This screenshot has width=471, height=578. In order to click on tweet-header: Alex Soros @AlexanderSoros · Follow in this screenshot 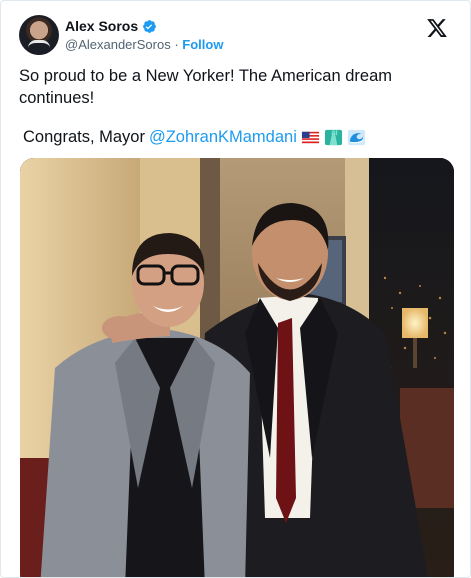, I will do `click(236, 35)`.